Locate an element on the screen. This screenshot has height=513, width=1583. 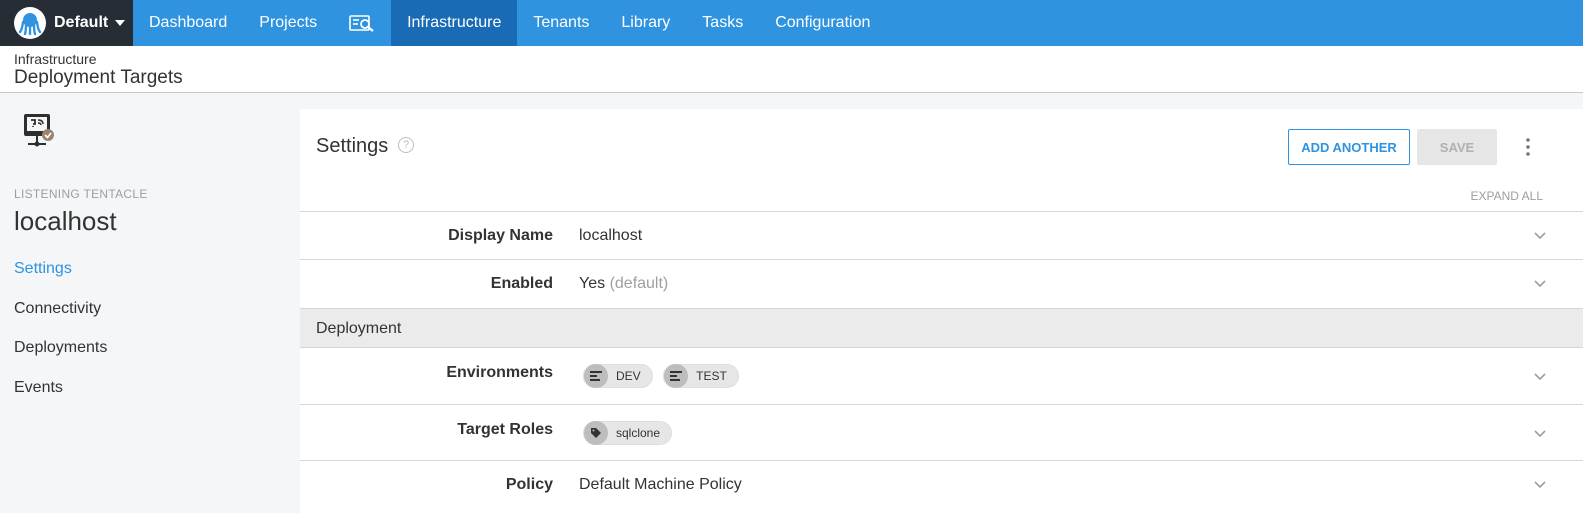
sidebar-item-settings: Settings is located at coordinates (43, 269).